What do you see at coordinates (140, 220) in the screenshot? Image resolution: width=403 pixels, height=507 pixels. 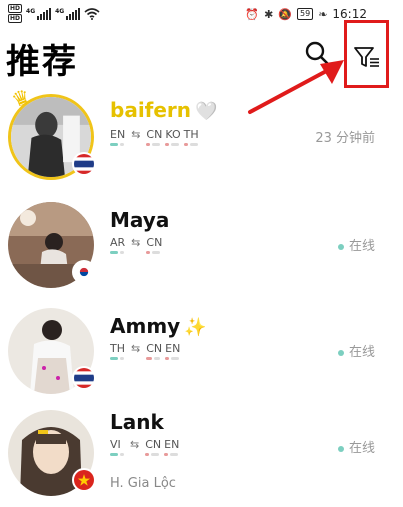 I see `user-name: Maya` at bounding box center [140, 220].